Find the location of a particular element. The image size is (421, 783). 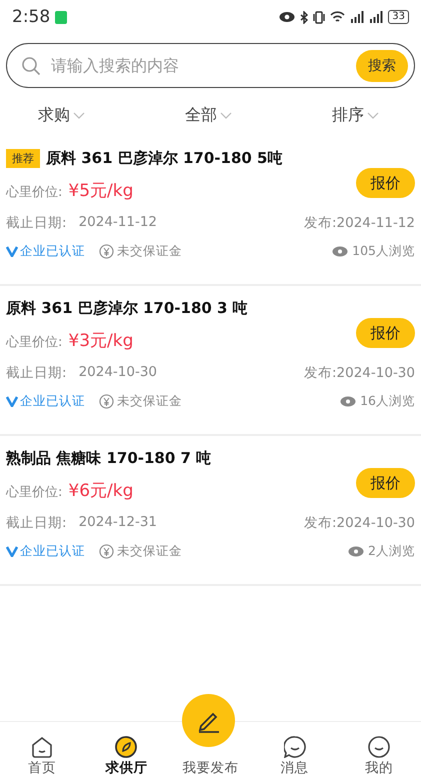

smiley-icon is located at coordinates (379, 747).